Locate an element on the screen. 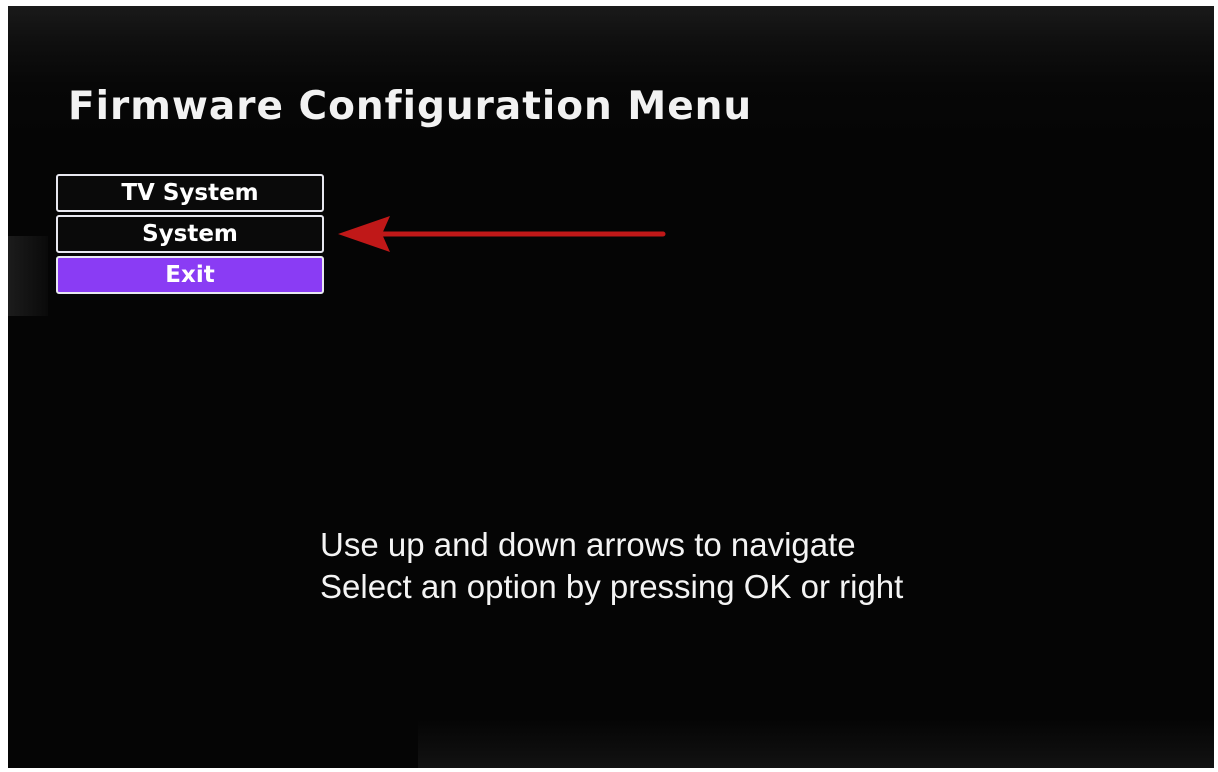  menu-list: TV System System Exit is located at coordinates (190, 235).